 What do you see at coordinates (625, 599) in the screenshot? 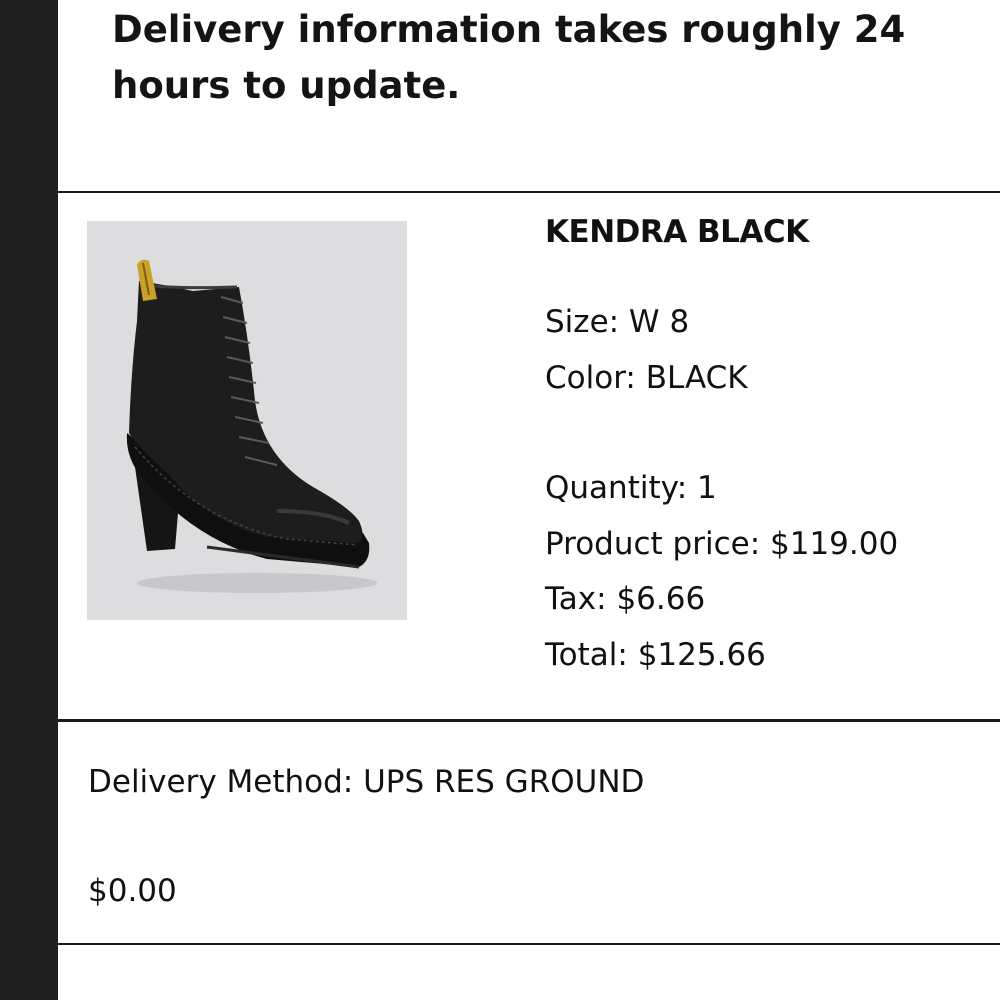
I see `product-tax: Tax: $6.66` at bounding box center [625, 599].